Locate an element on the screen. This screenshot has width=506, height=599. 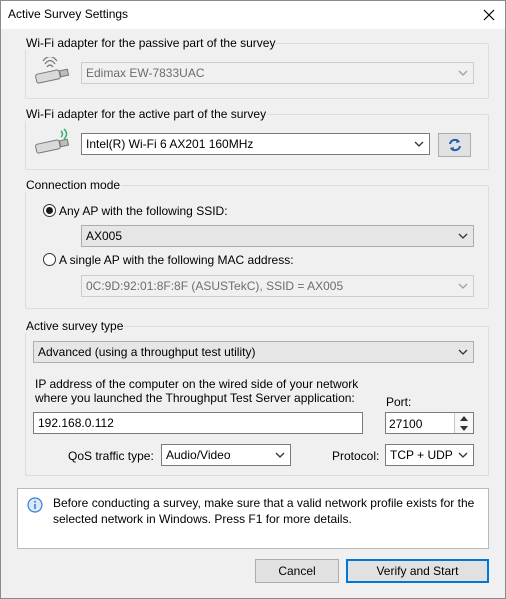
verify-and-start-button: Verify and Start is located at coordinates (417, 571).